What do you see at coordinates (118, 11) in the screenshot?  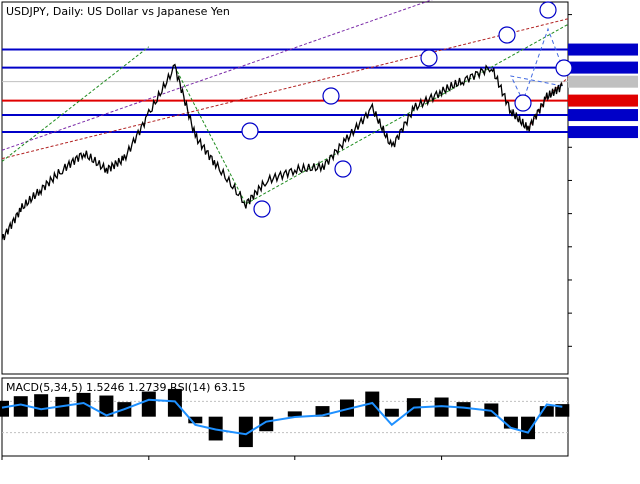 I see `chart-title: USDJPY, Daily: US Dollar vs Japanese Yen` at bounding box center [118, 11].